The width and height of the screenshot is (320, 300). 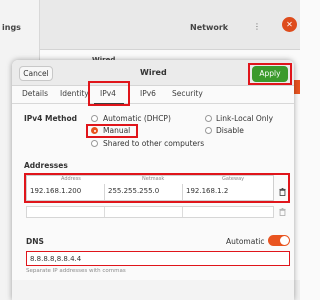 What do you see at coordinates (74, 93) in the screenshot?
I see `tab-identity: Identity` at bounding box center [74, 93].